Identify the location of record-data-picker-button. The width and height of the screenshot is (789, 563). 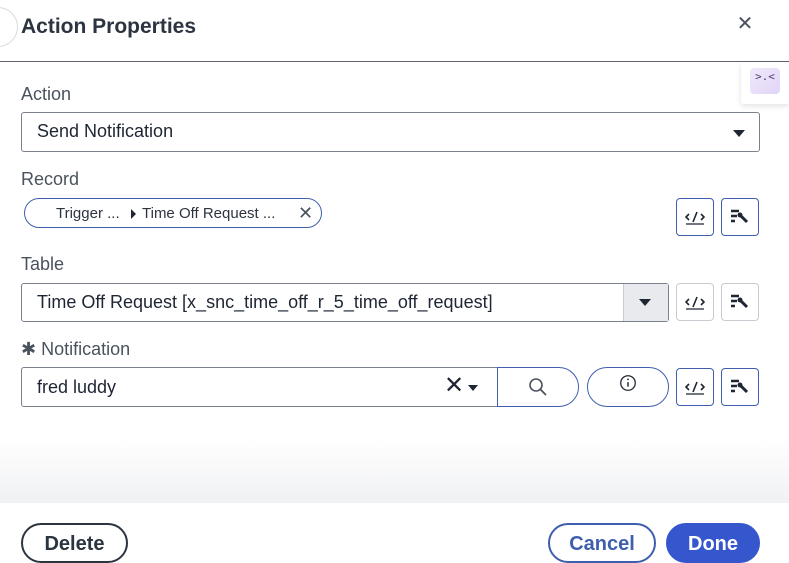
(740, 217).